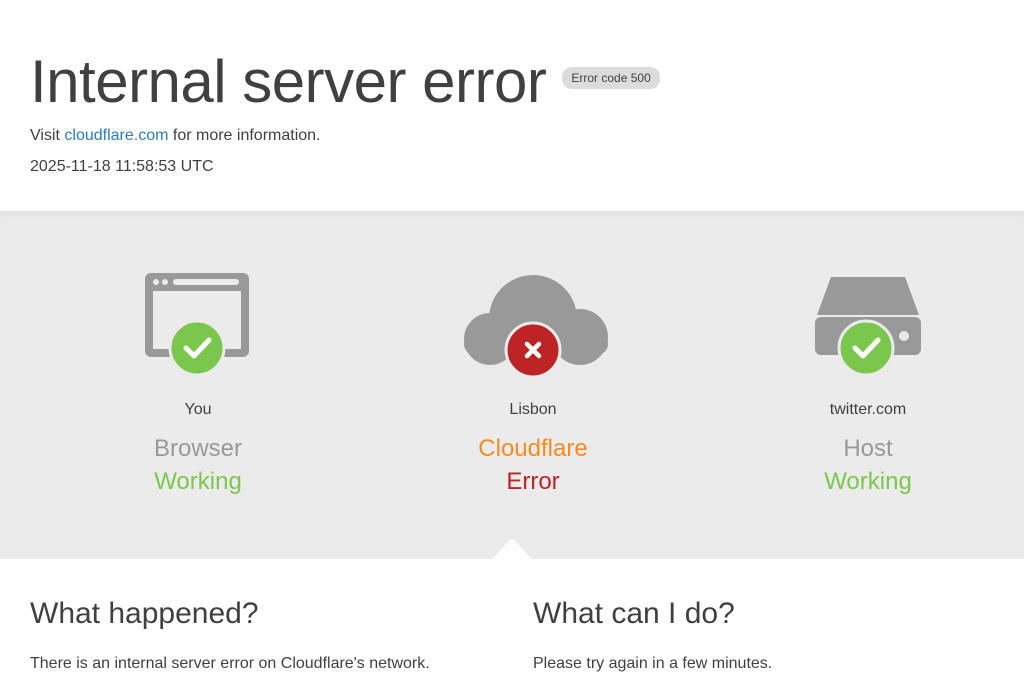 This screenshot has height=683, width=1024. I want to click on server-icon, so click(868, 327).